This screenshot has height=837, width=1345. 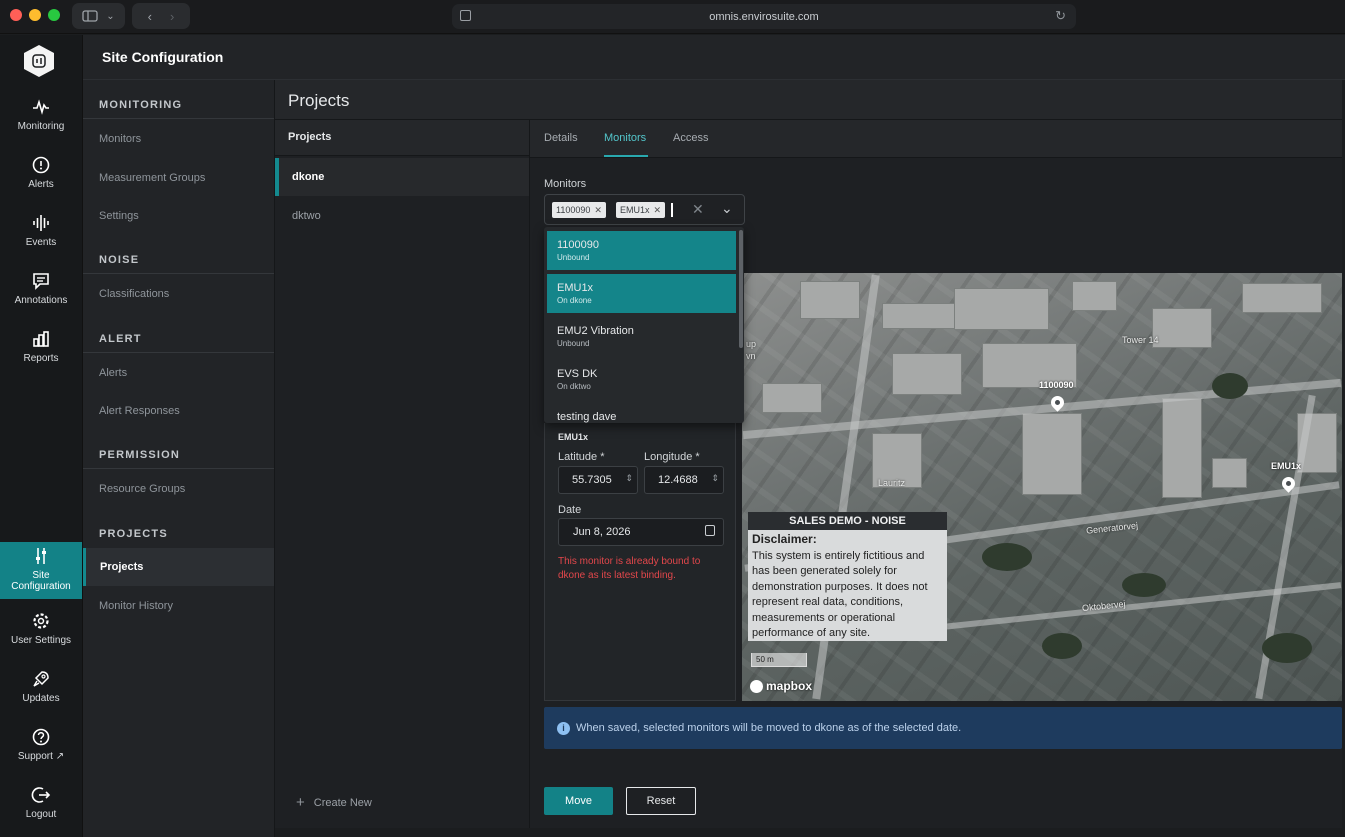 I want to click on external-link-icon: ↗, so click(x=60, y=756).